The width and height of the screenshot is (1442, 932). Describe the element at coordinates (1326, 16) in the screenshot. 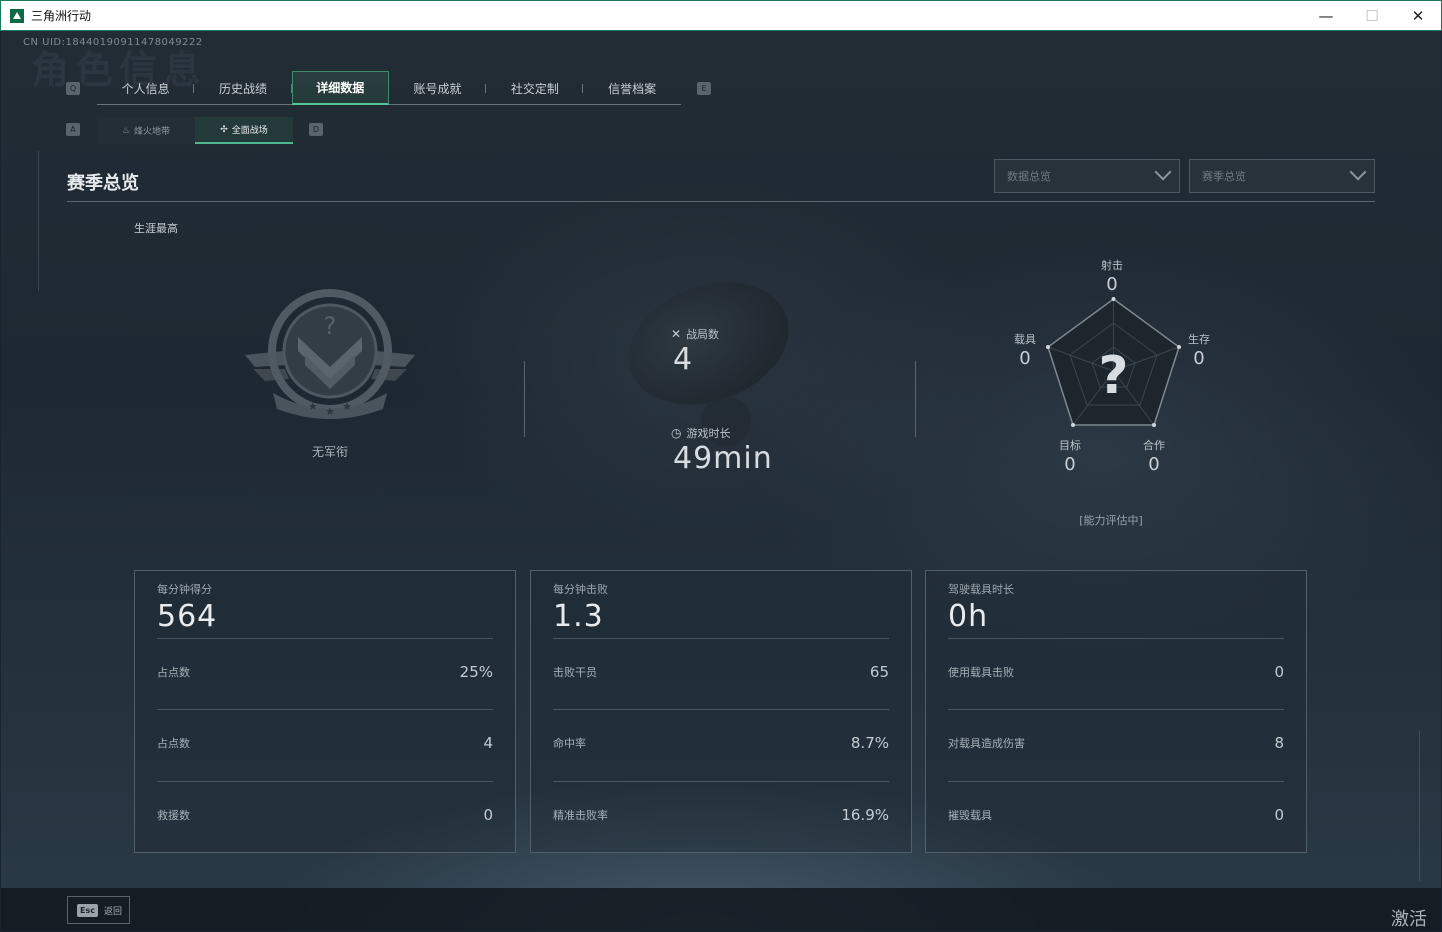

I see `minimize-button: —` at that location.